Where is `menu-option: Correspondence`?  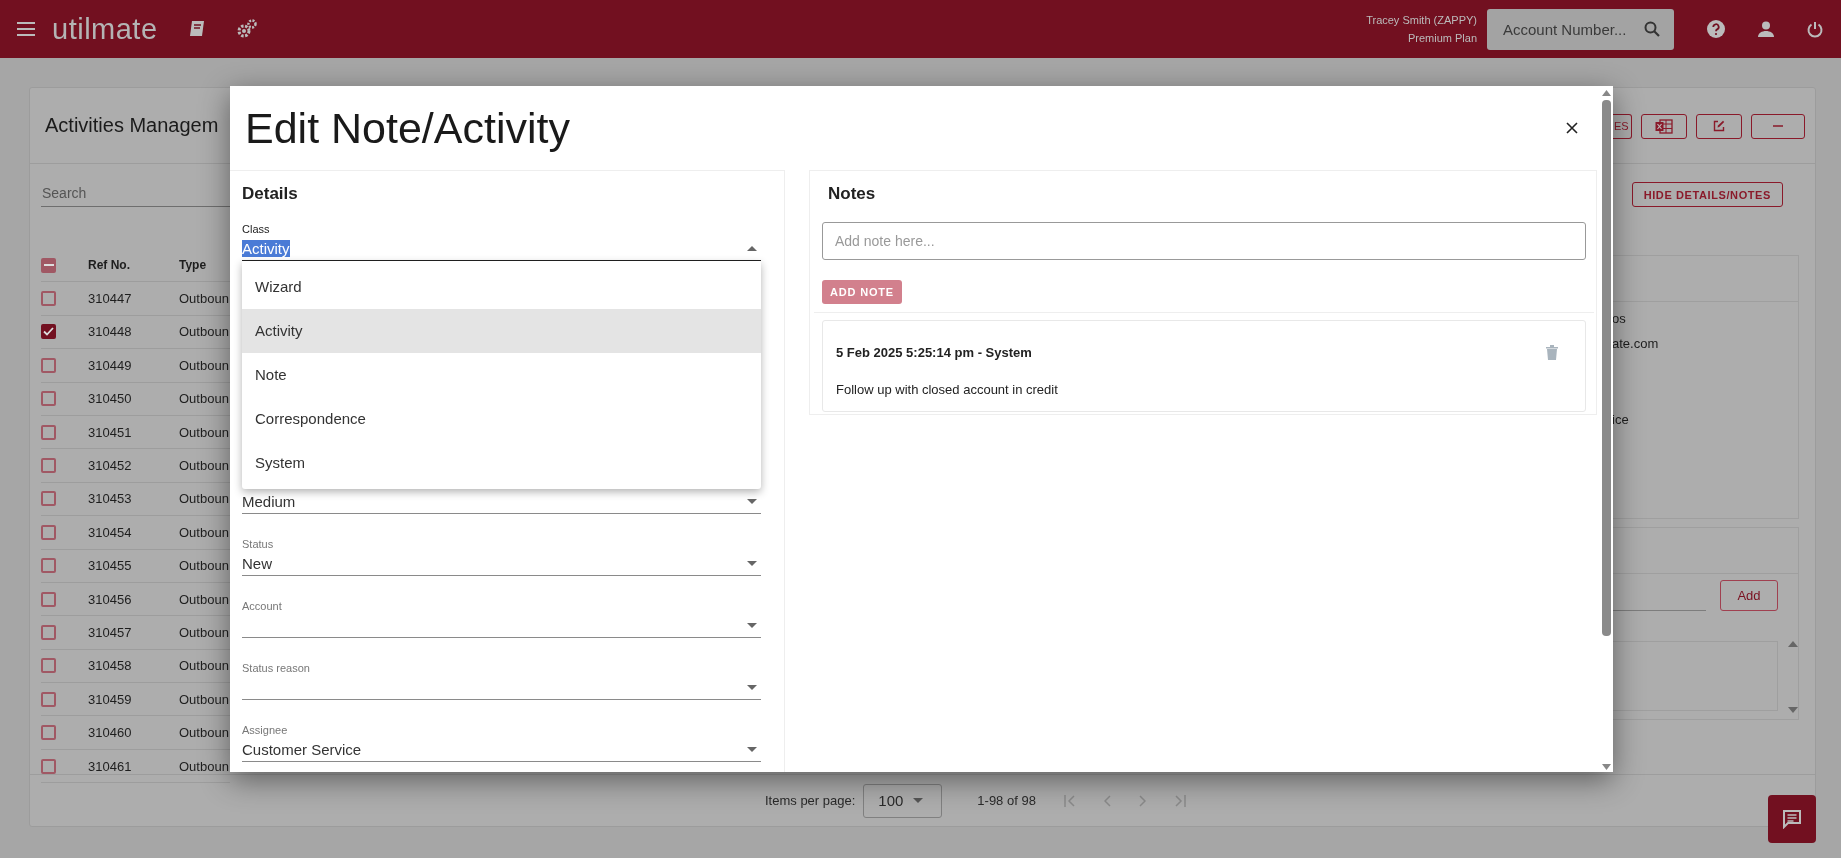 menu-option: Correspondence is located at coordinates (501, 419).